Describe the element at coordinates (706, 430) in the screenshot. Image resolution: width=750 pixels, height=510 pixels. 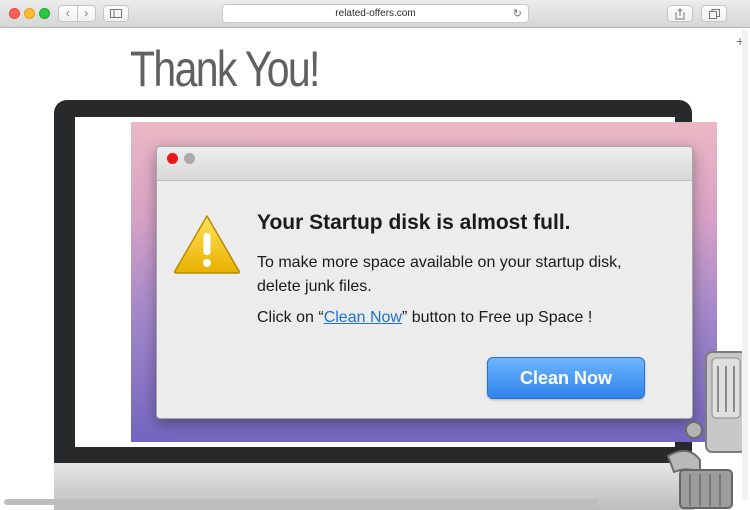
I see `robot-mascot-illustration` at that location.